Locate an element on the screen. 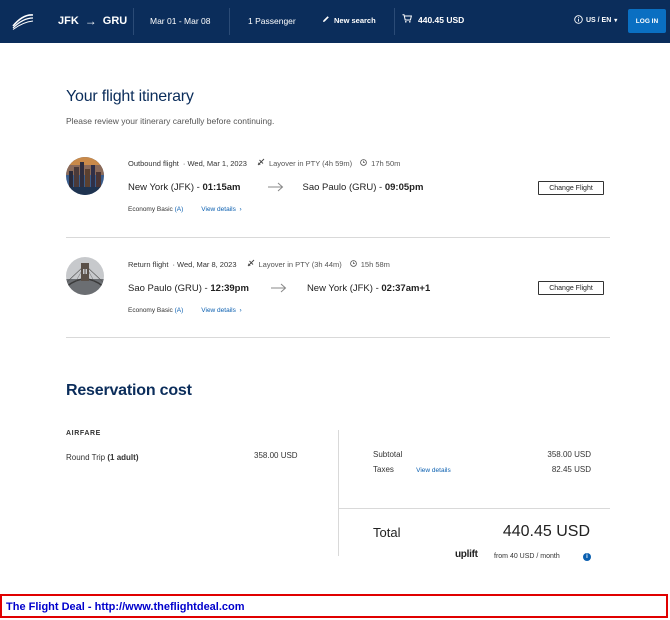 Image resolution: width=670 pixels, height=620 pixels. cart-summary: 440.45 USD is located at coordinates (433, 19).